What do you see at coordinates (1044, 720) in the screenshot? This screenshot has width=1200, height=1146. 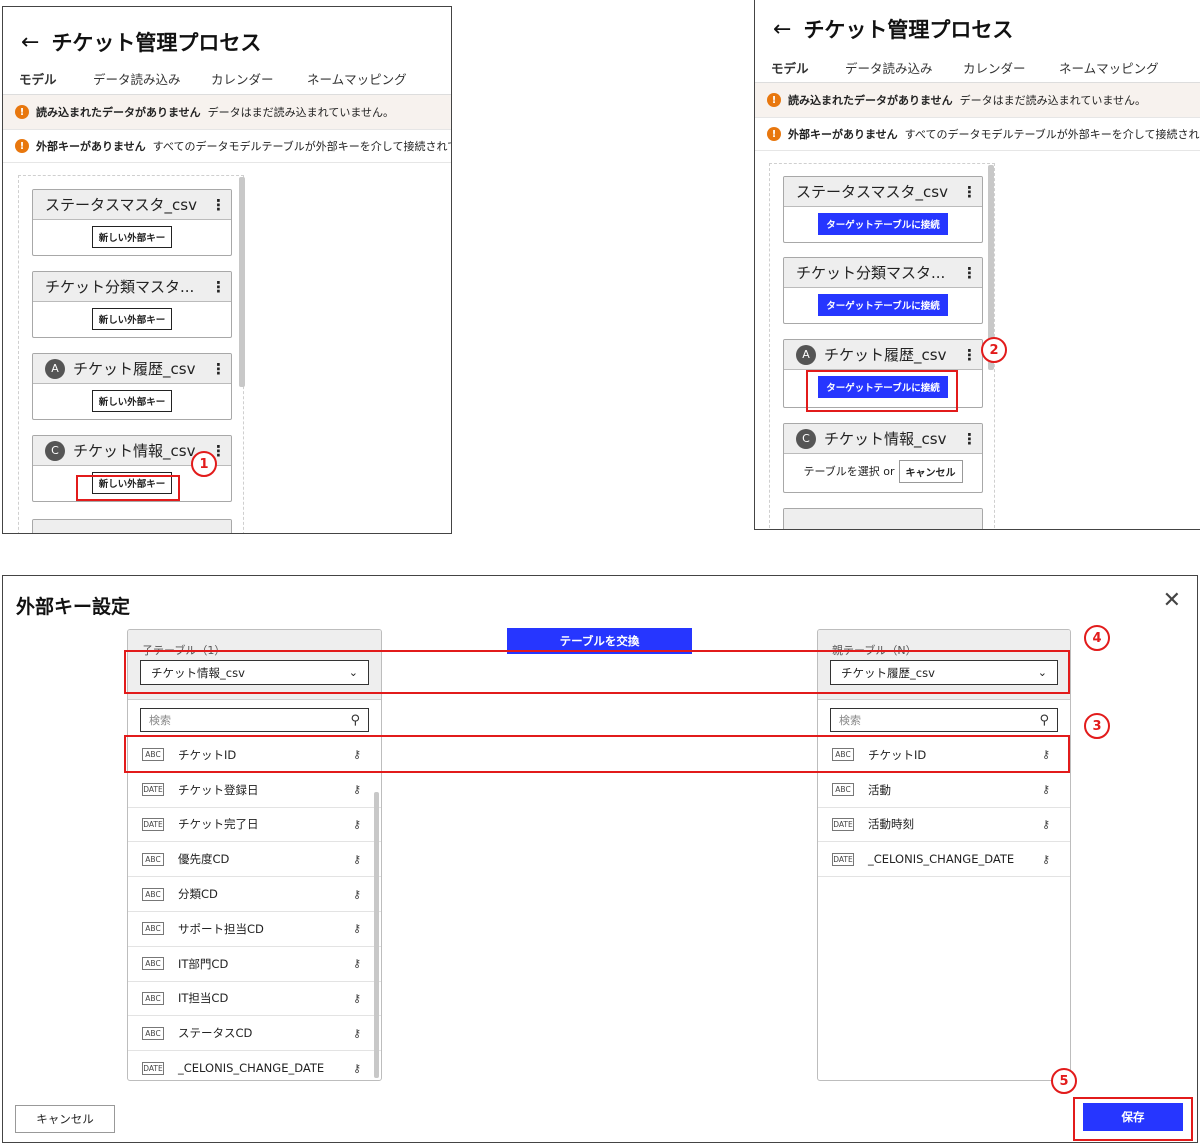 I see `search-icon: ⚲` at bounding box center [1044, 720].